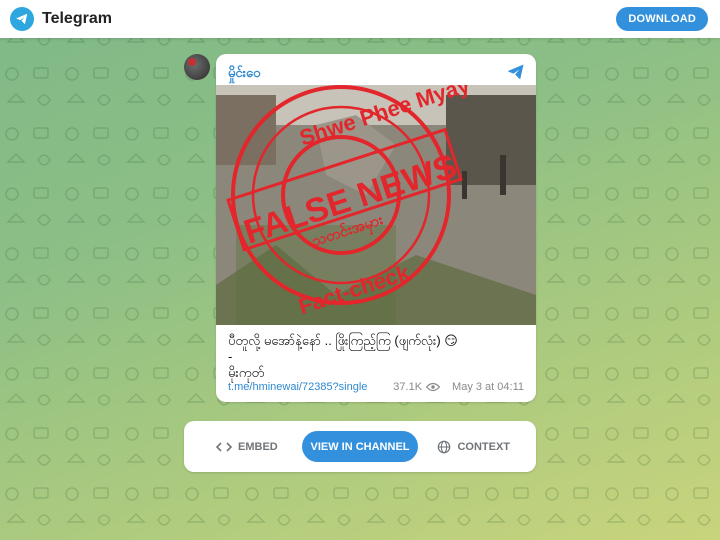 Image resolution: width=720 pixels, height=540 pixels. What do you see at coordinates (224, 446) in the screenshot?
I see `code-icon` at bounding box center [224, 446].